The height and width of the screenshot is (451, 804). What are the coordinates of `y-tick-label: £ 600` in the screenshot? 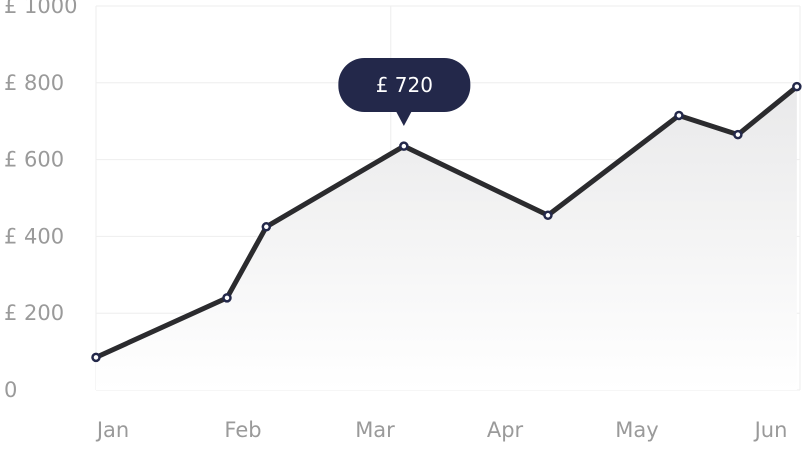 It's located at (34, 160).